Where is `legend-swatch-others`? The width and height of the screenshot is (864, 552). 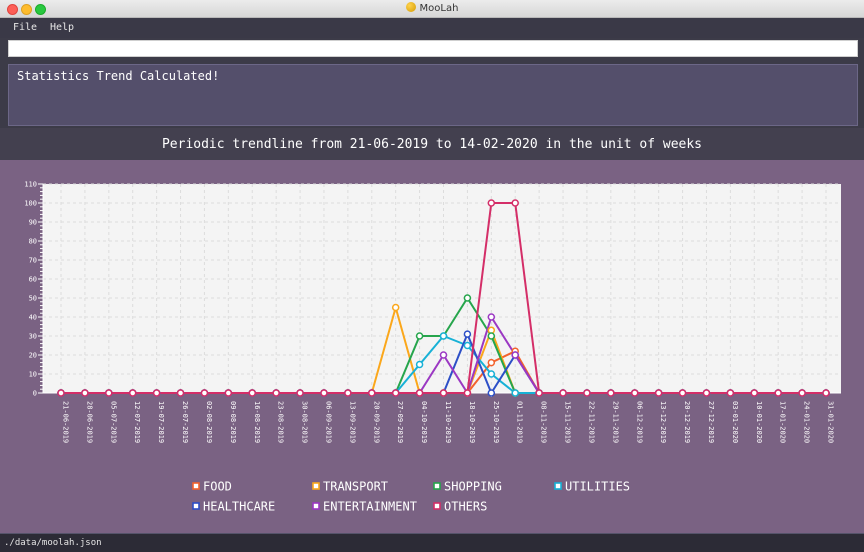
legend-swatch-others is located at coordinates (437, 506).